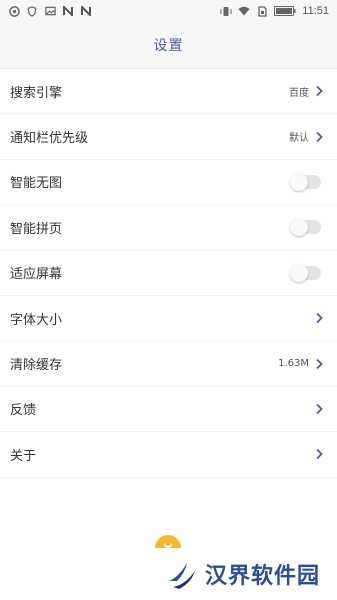 The width and height of the screenshot is (337, 600). I want to click on setting-right: 1.63M, so click(300, 364).